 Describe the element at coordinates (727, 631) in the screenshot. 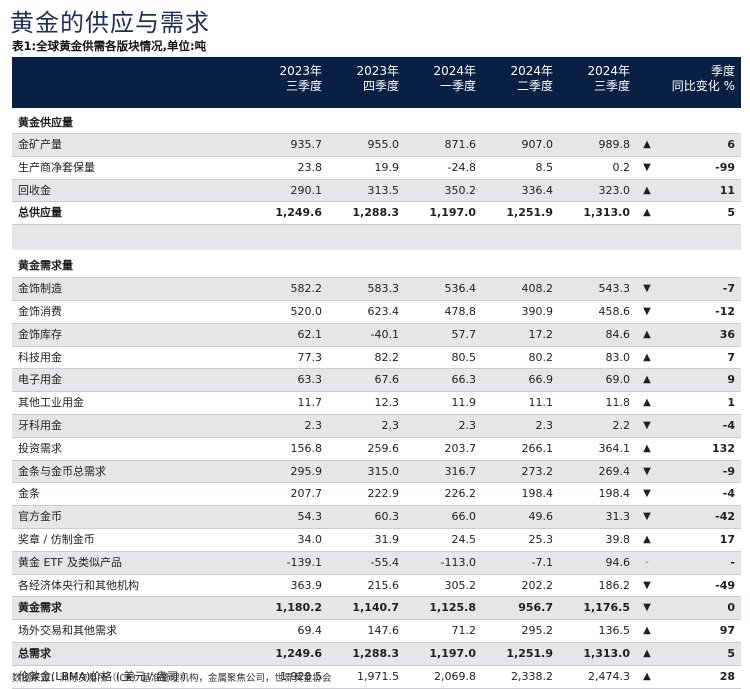

I see `yoy-change: 97` at that location.